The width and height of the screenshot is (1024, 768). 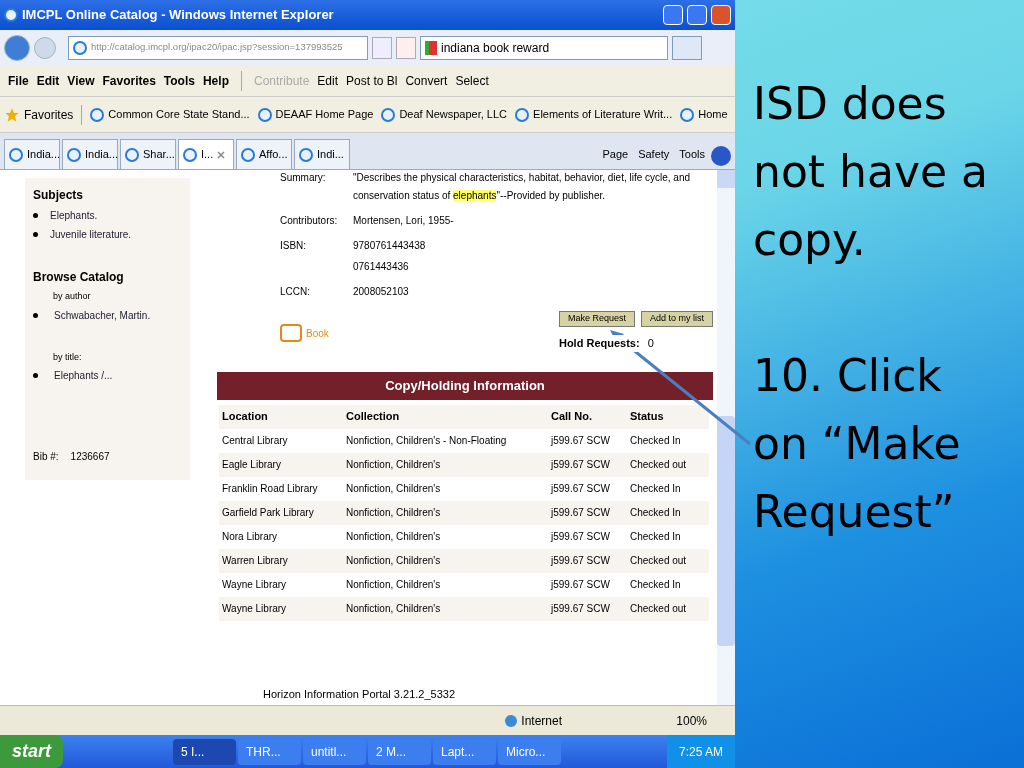 I want to click on menu-item: File, so click(x=18, y=80).